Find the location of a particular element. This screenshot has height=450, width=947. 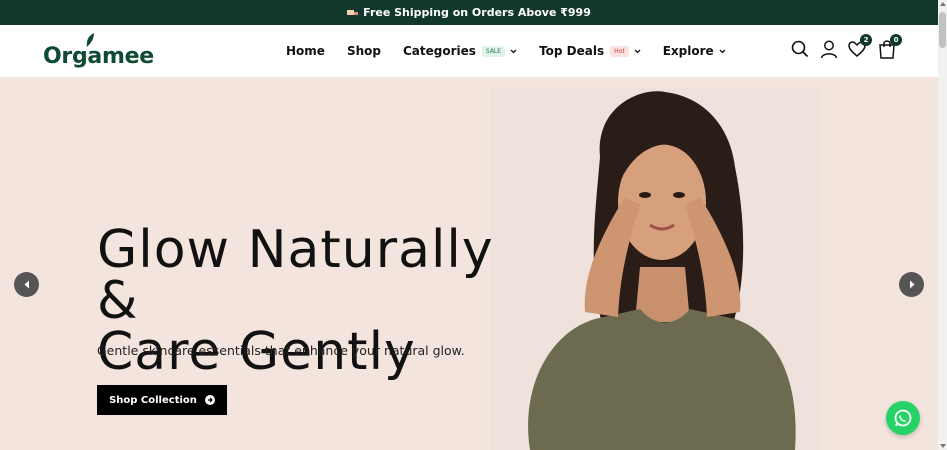

user-icon is located at coordinates (829, 49).